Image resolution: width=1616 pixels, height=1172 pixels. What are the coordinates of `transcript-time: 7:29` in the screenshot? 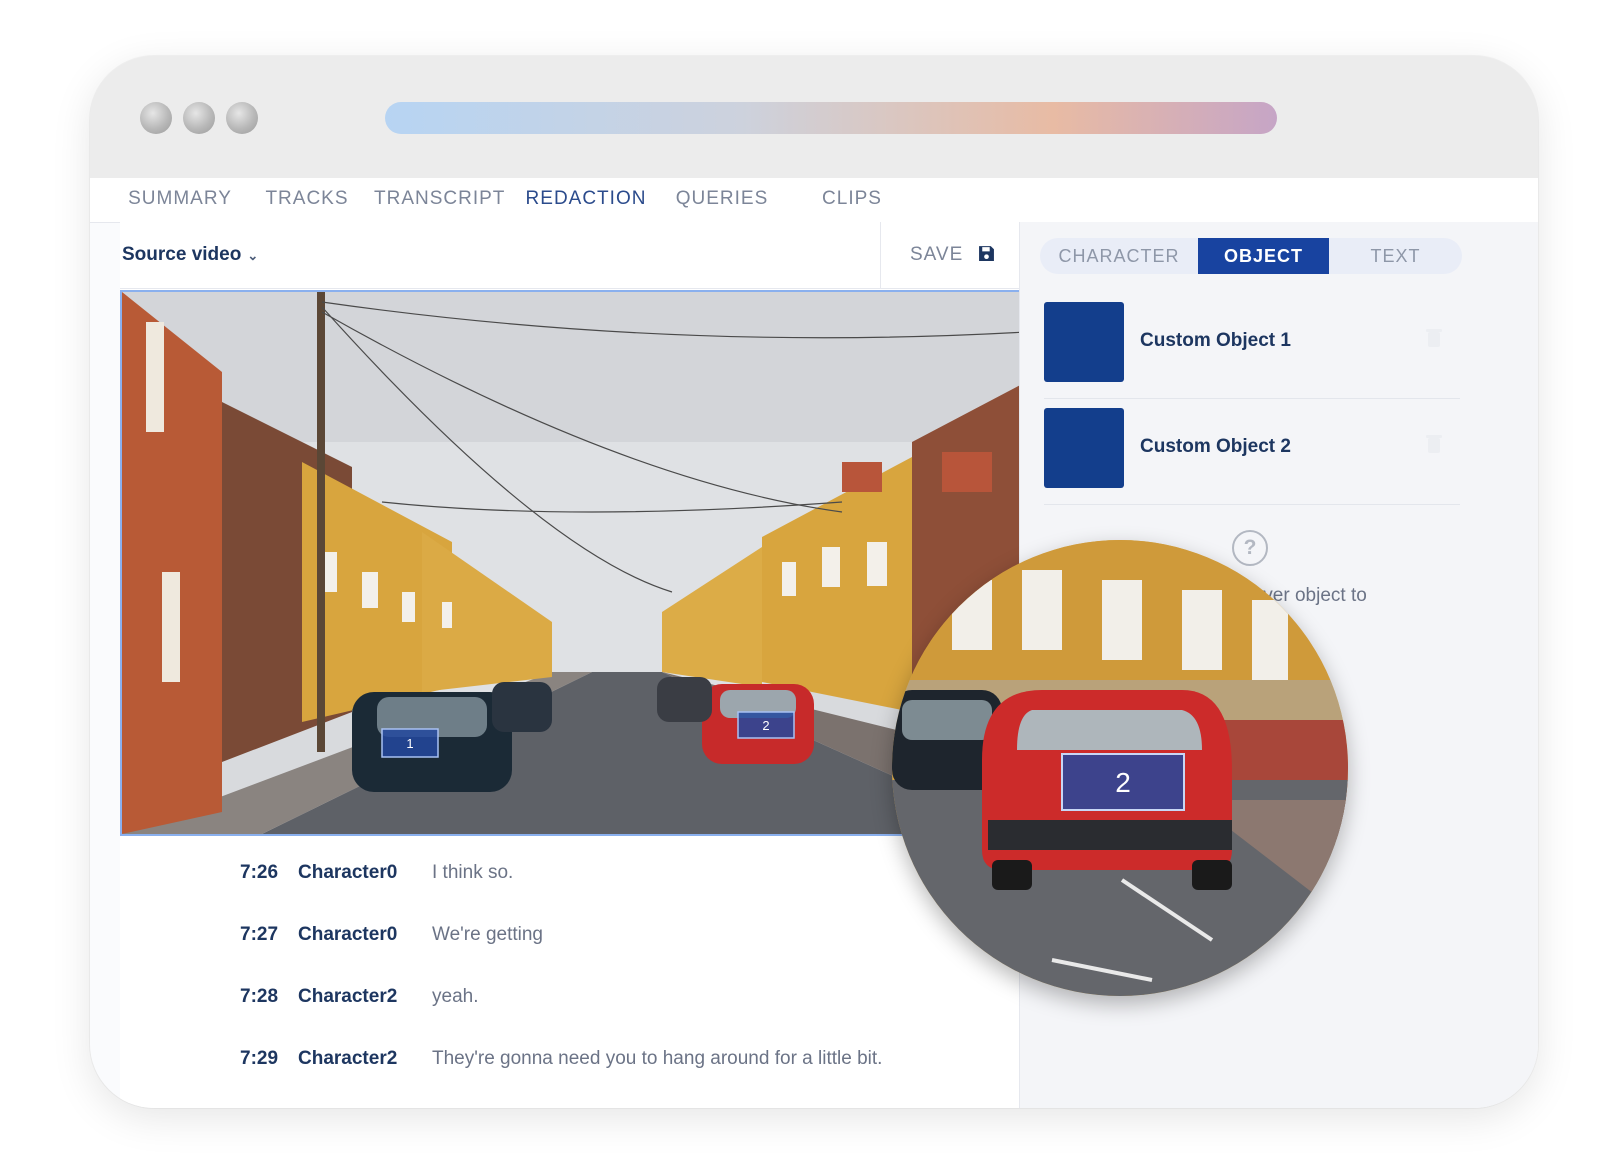 It's located at (259, 1058).